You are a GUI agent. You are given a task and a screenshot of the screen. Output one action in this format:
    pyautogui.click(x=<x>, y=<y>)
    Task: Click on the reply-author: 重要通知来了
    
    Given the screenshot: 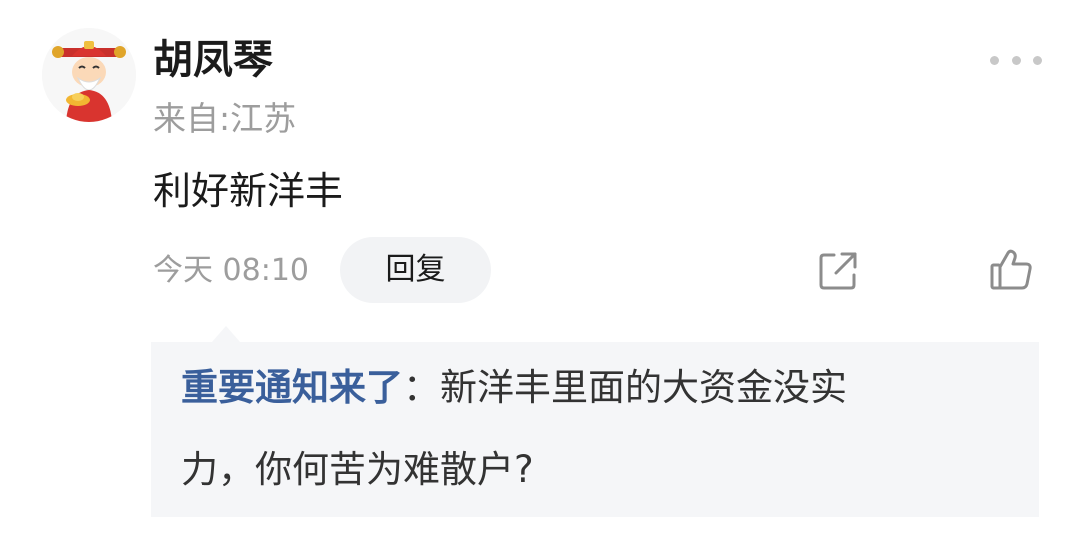 What is the action you would take?
    pyautogui.click(x=292, y=387)
    